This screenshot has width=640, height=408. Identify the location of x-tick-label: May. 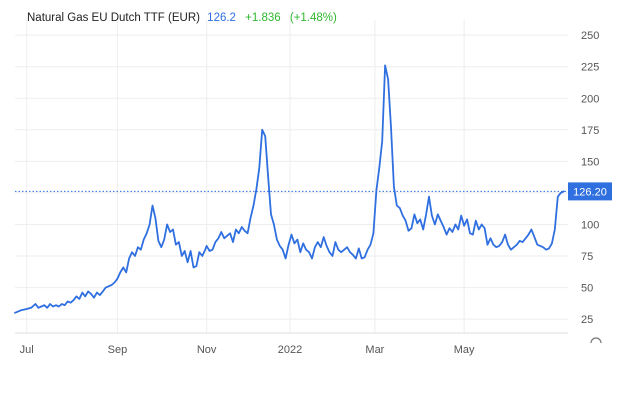
(464, 350).